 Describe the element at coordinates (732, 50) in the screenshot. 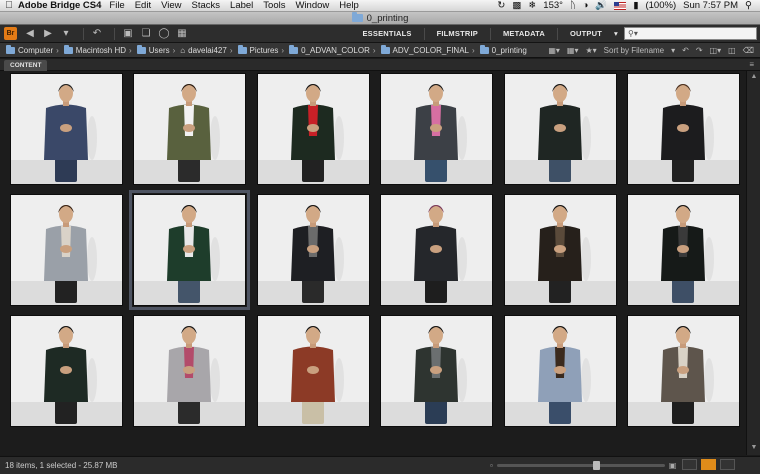

I see `new-folder-icon: ◫` at that location.